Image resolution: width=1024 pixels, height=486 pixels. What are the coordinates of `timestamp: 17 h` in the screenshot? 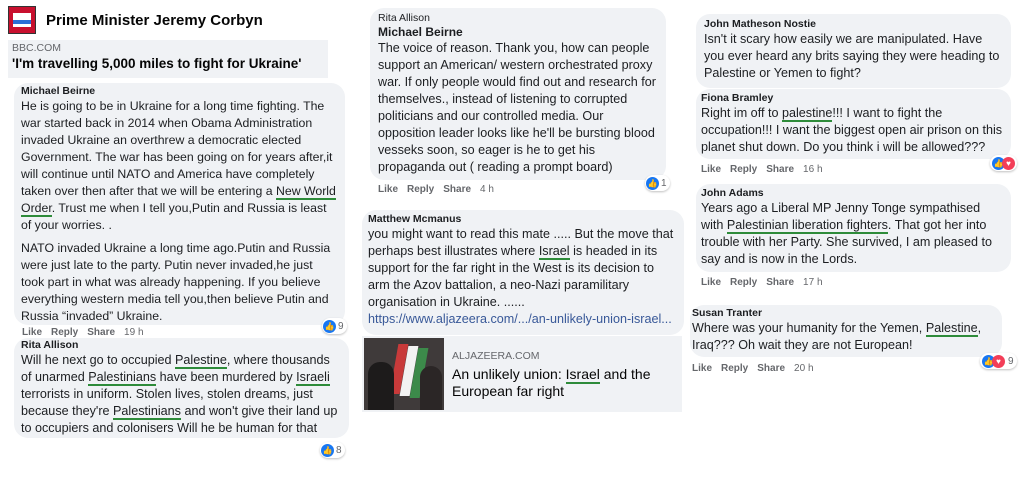 It's located at (812, 282).